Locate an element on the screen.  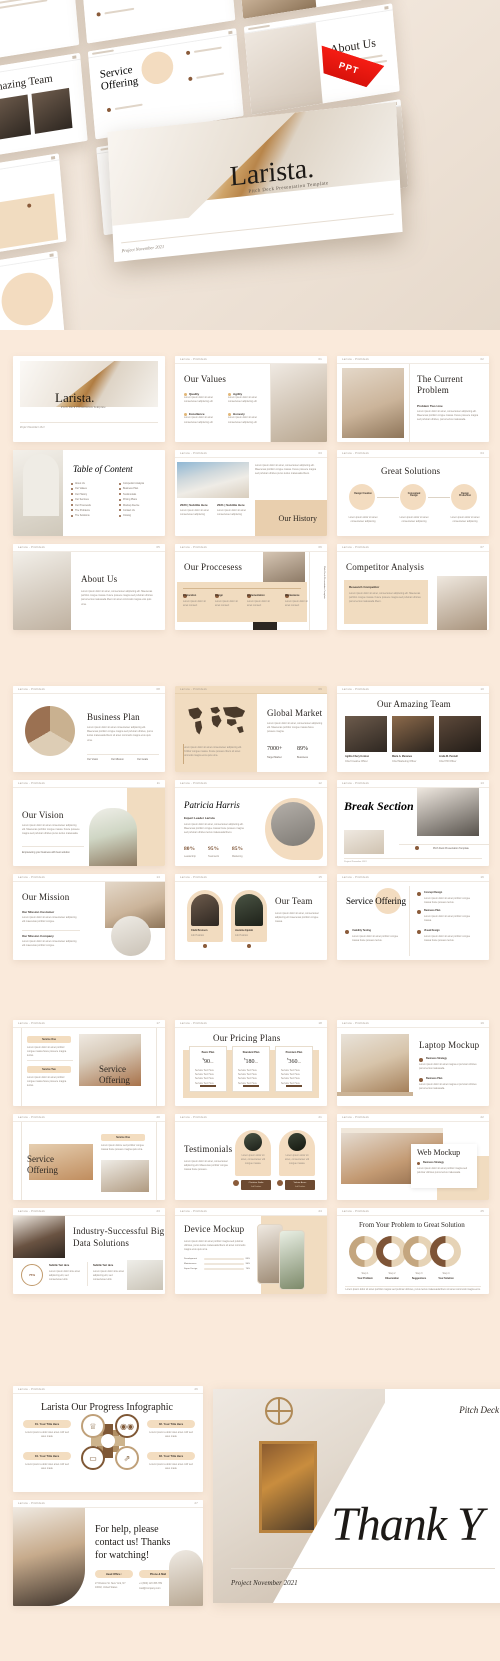
market-stat-value: 7000+ is located at coordinates (275, 749).